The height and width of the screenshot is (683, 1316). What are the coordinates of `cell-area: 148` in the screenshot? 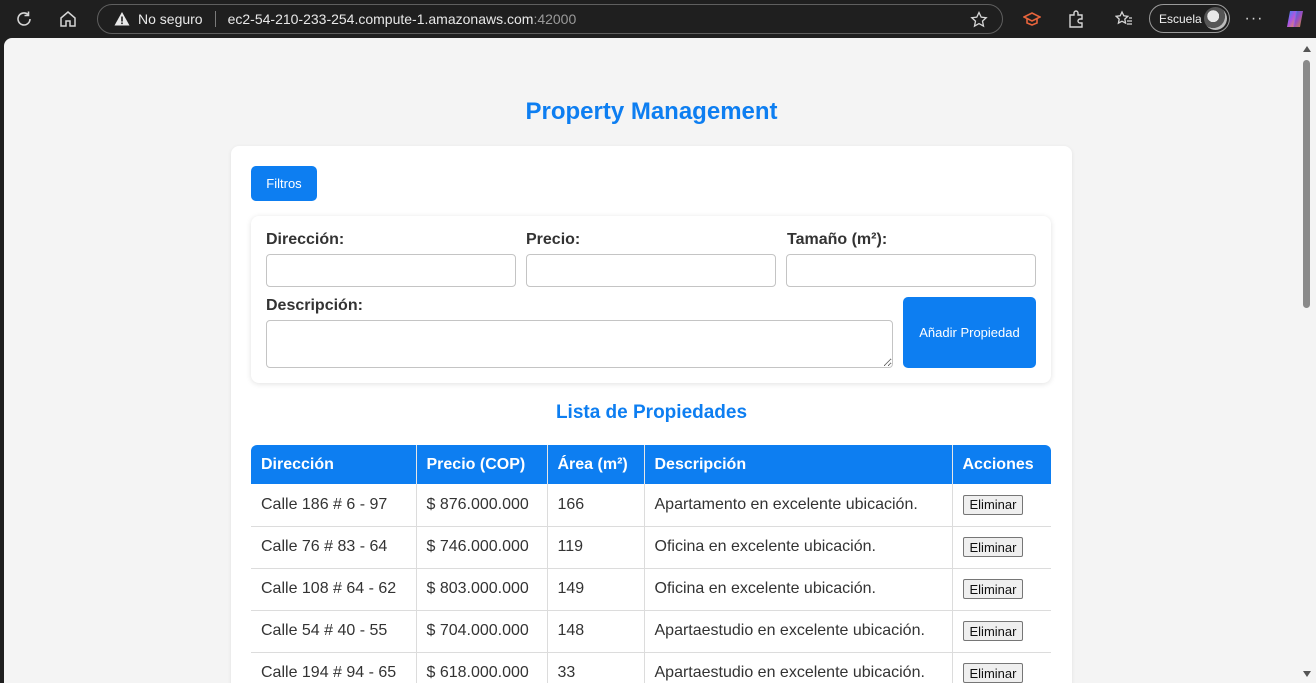 It's located at (596, 631).